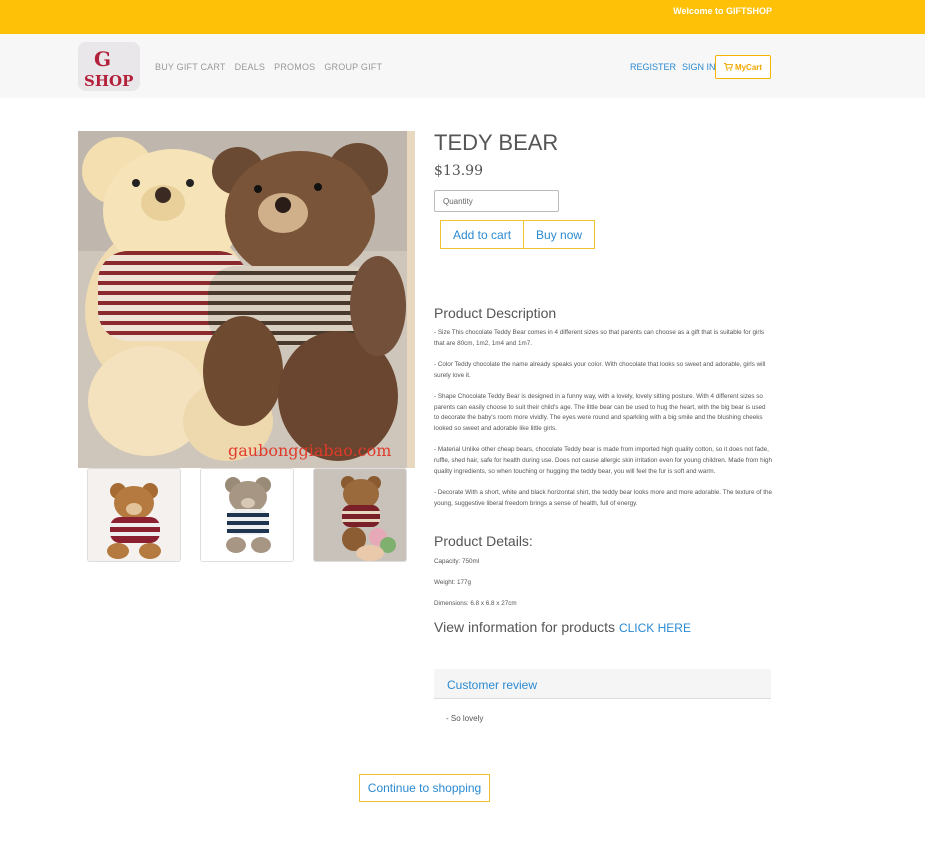 The height and width of the screenshot is (847, 925). I want to click on image-watermark: gaubonggiabao.com, so click(309, 450).